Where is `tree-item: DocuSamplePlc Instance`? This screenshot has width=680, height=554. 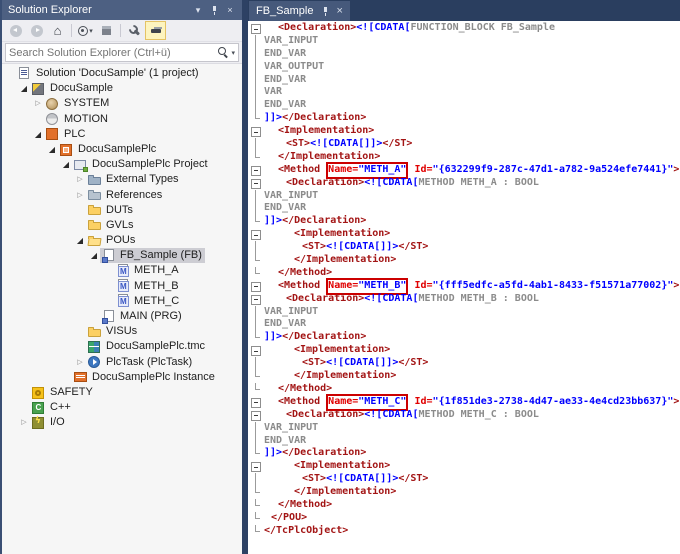
tree-item: DocuSamplePlc Instance is located at coordinates (122, 377).